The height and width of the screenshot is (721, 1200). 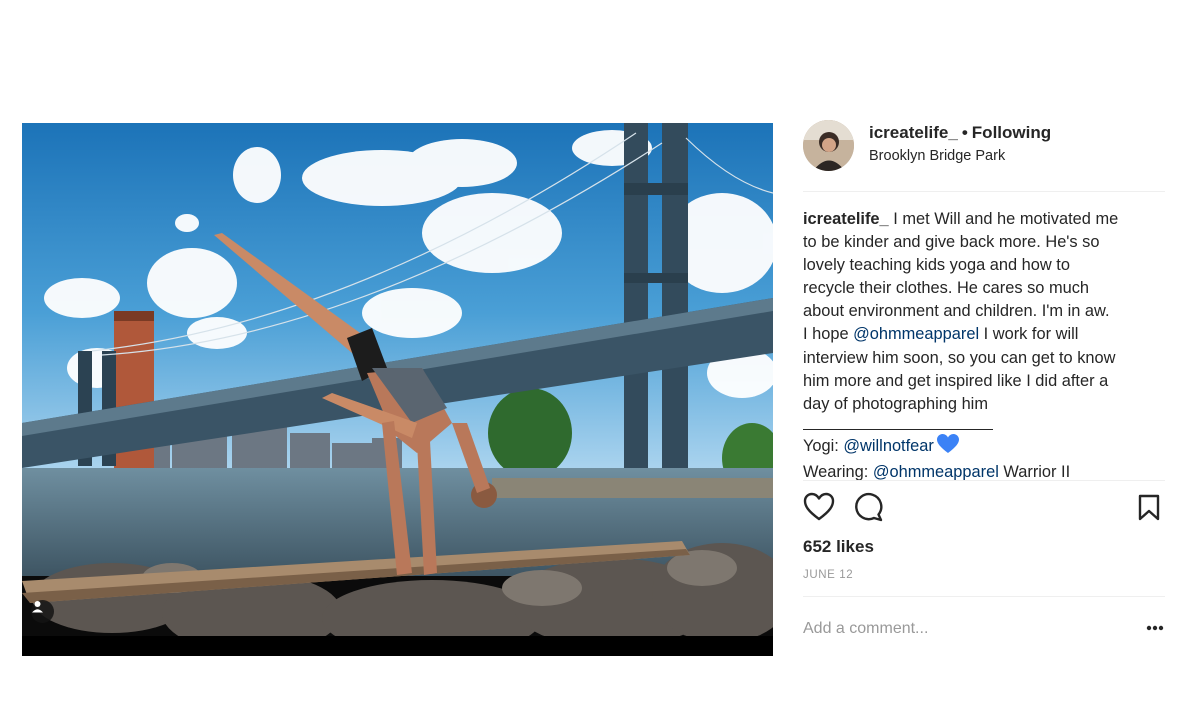 I want to click on ellipsis-icon, so click(x=1155, y=628).